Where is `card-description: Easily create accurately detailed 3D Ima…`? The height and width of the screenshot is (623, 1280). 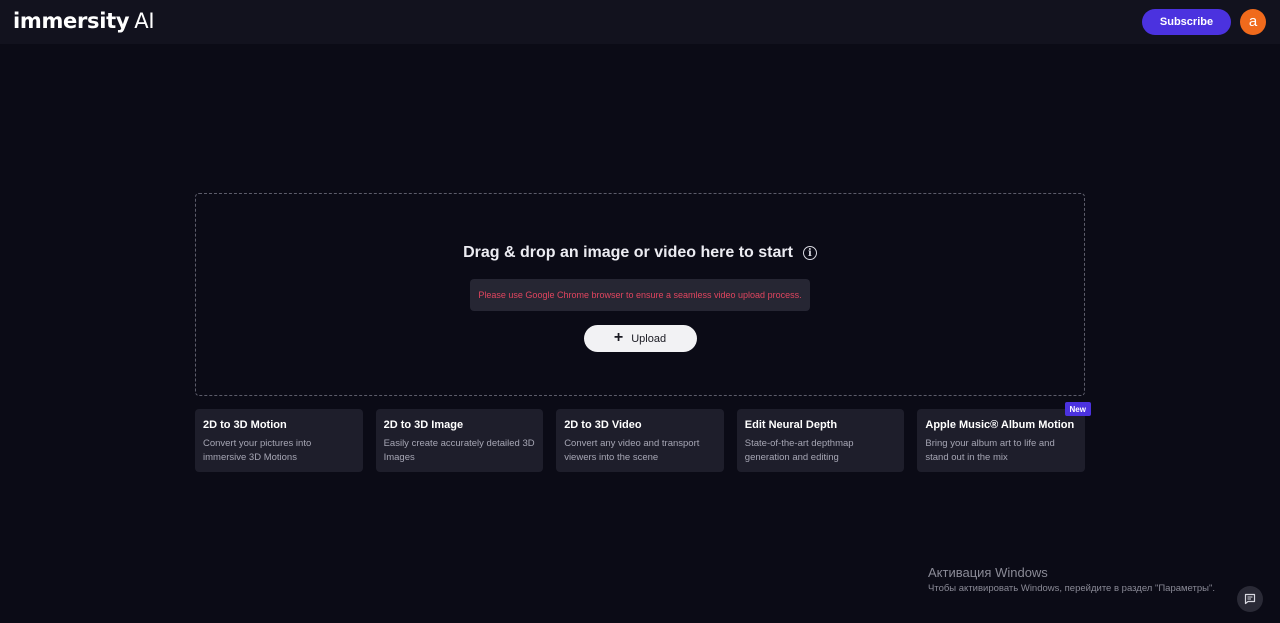
card-description: Easily create accurately detailed 3D Ima… is located at coordinates (459, 450).